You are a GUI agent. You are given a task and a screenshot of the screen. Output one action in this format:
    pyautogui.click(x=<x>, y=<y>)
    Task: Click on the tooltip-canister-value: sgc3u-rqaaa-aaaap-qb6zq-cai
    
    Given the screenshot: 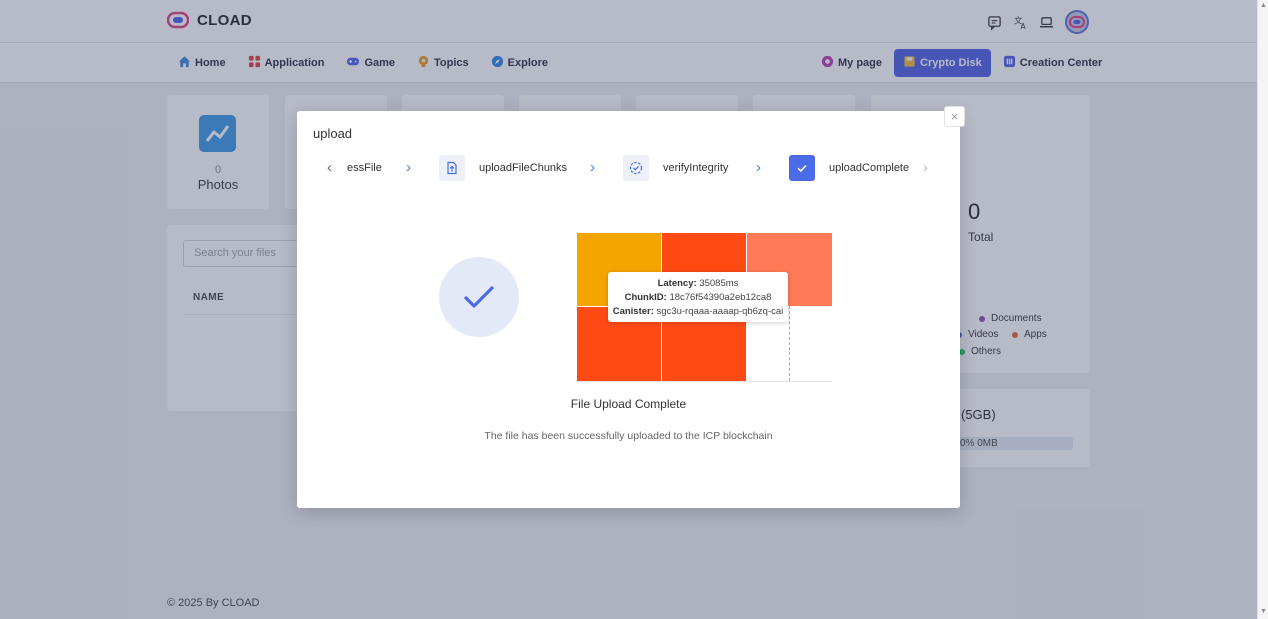 What is the action you would take?
    pyautogui.click(x=720, y=311)
    